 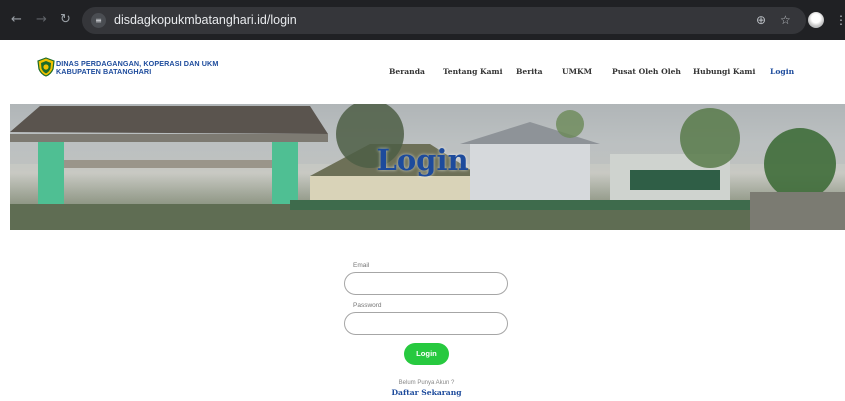 What do you see at coordinates (426, 323) in the screenshot?
I see `password-field` at bounding box center [426, 323].